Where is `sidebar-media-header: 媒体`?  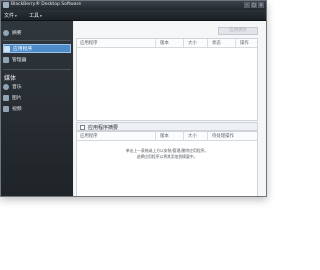 sidebar-media-header: 媒体 is located at coordinates (10, 78).